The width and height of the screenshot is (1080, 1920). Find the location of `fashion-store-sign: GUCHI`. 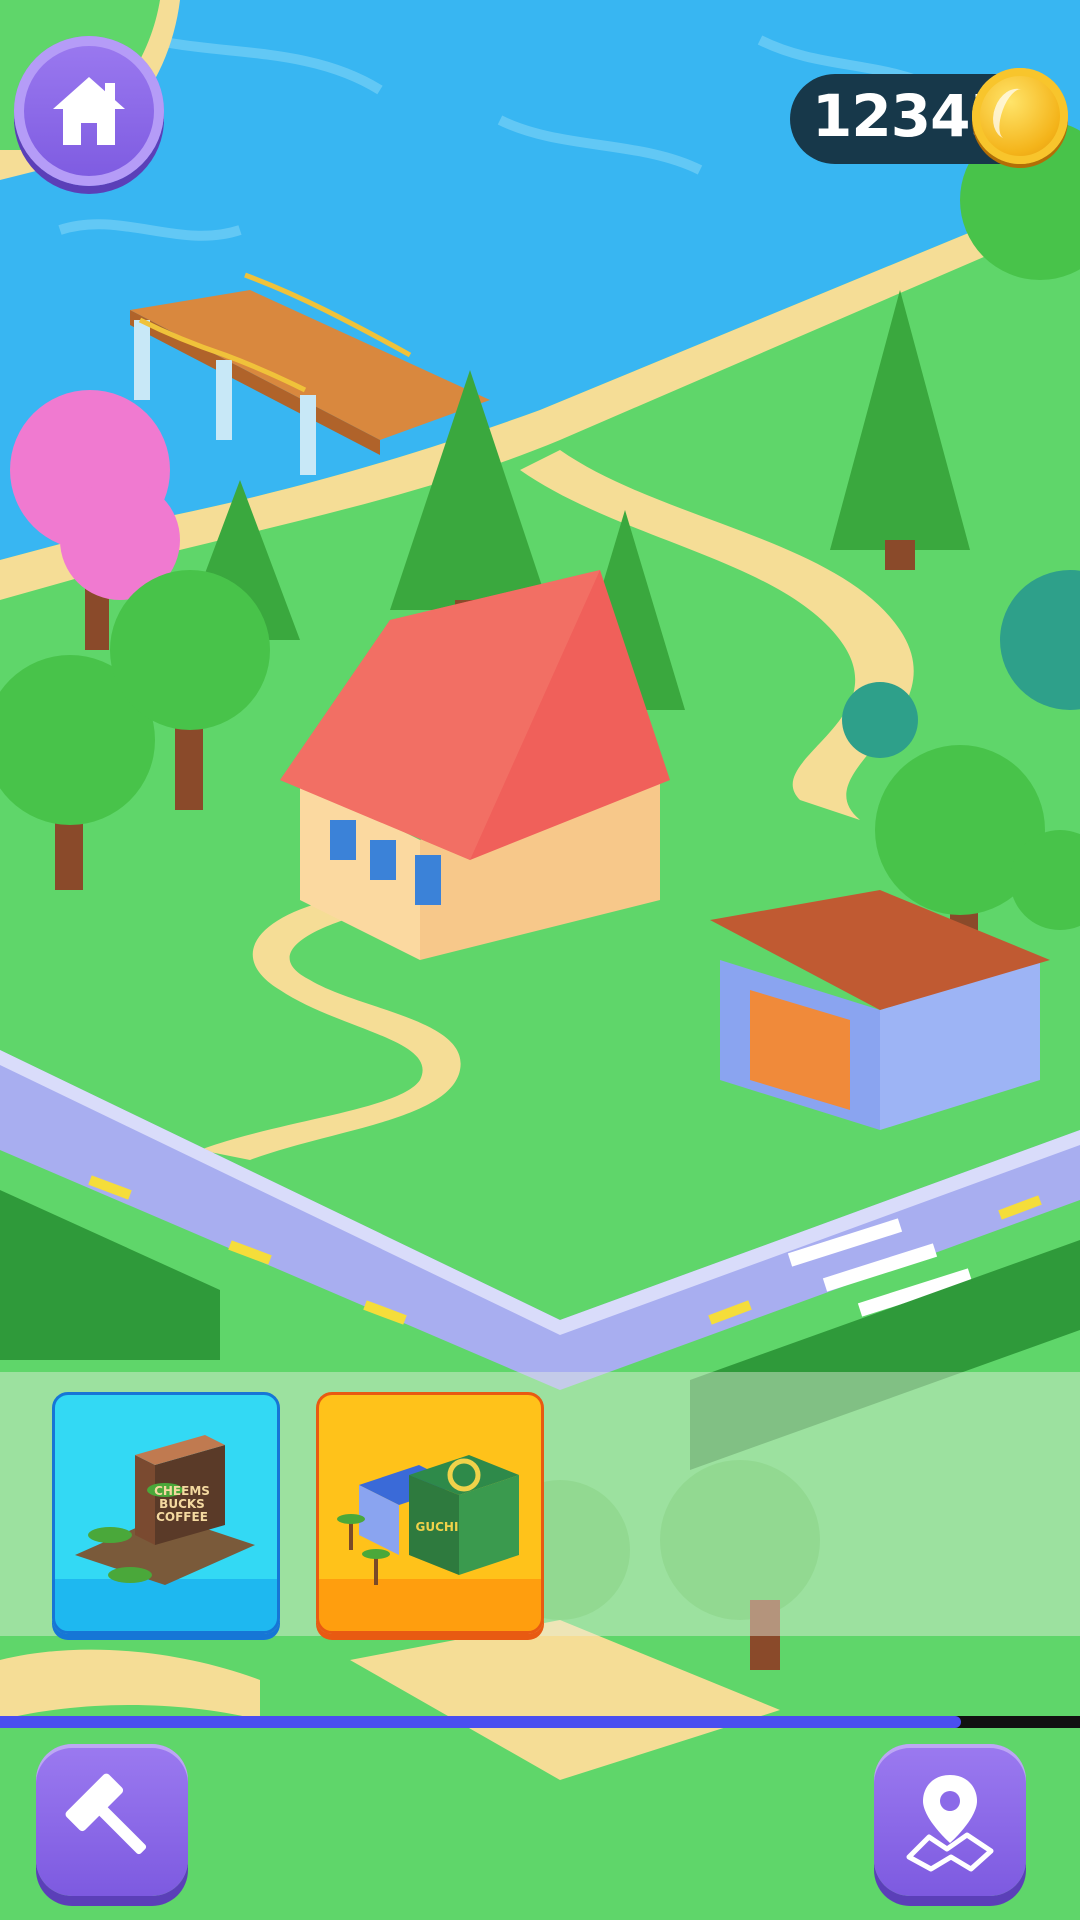

fashion-store-sign: GUCHI is located at coordinates (437, 1527).